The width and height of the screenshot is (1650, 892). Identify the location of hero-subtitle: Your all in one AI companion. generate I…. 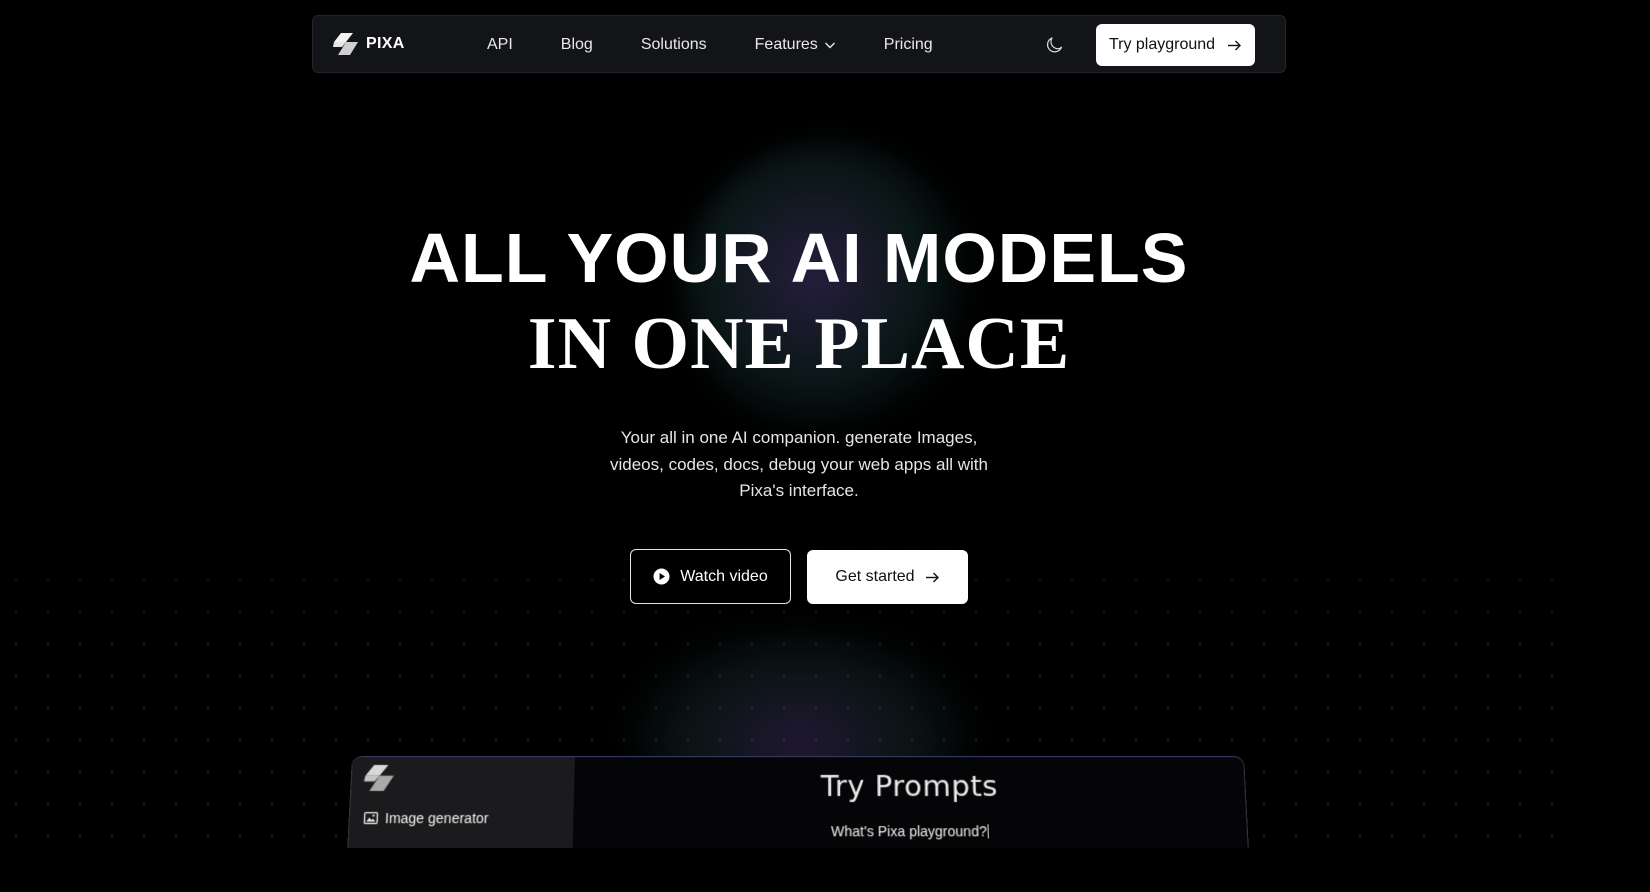
(798, 464).